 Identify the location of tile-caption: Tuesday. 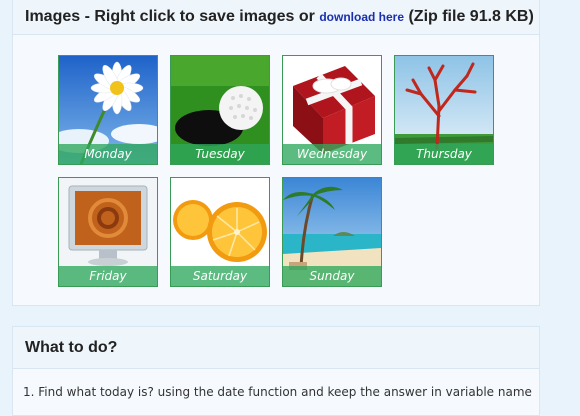
(220, 154).